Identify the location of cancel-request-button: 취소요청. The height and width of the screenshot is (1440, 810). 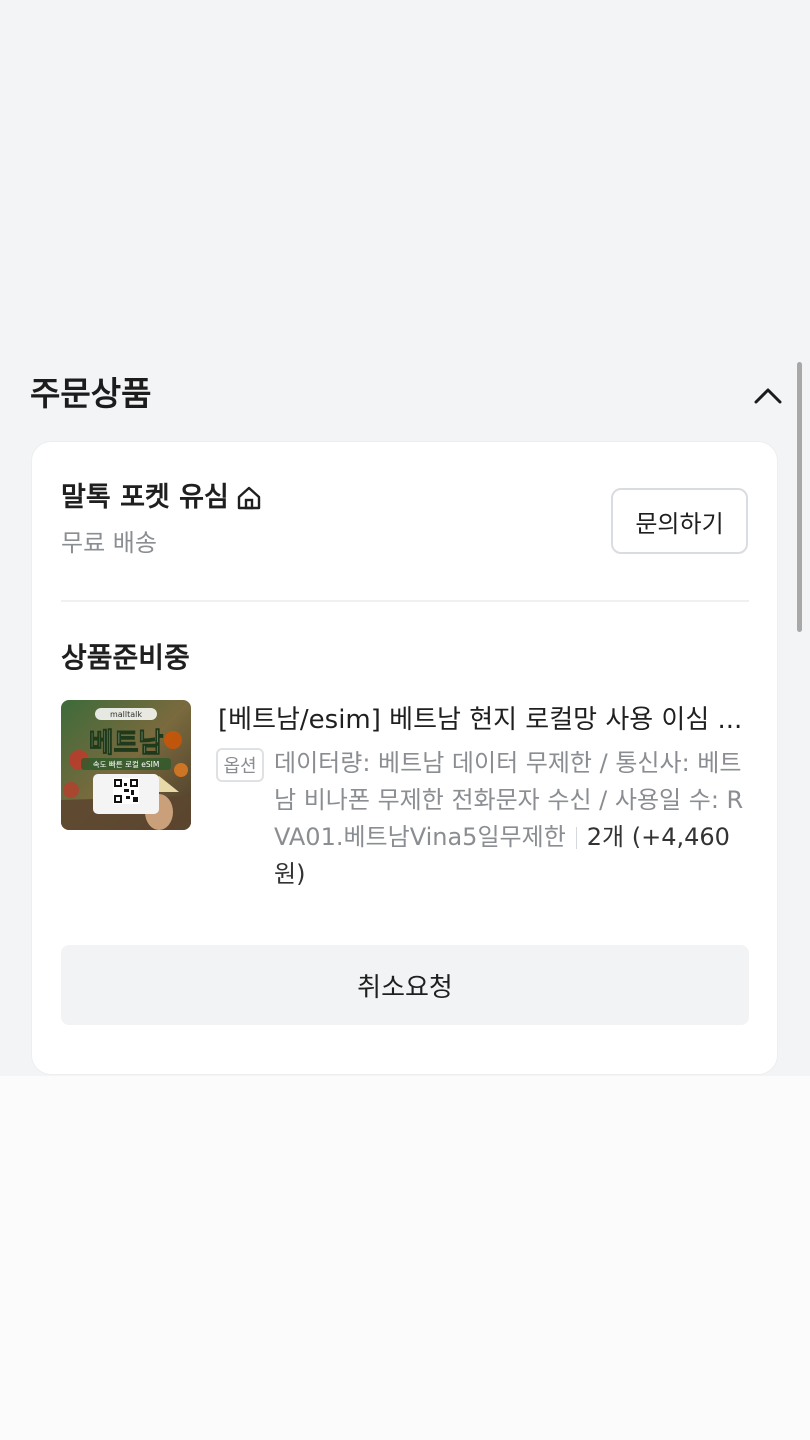
(405, 985).